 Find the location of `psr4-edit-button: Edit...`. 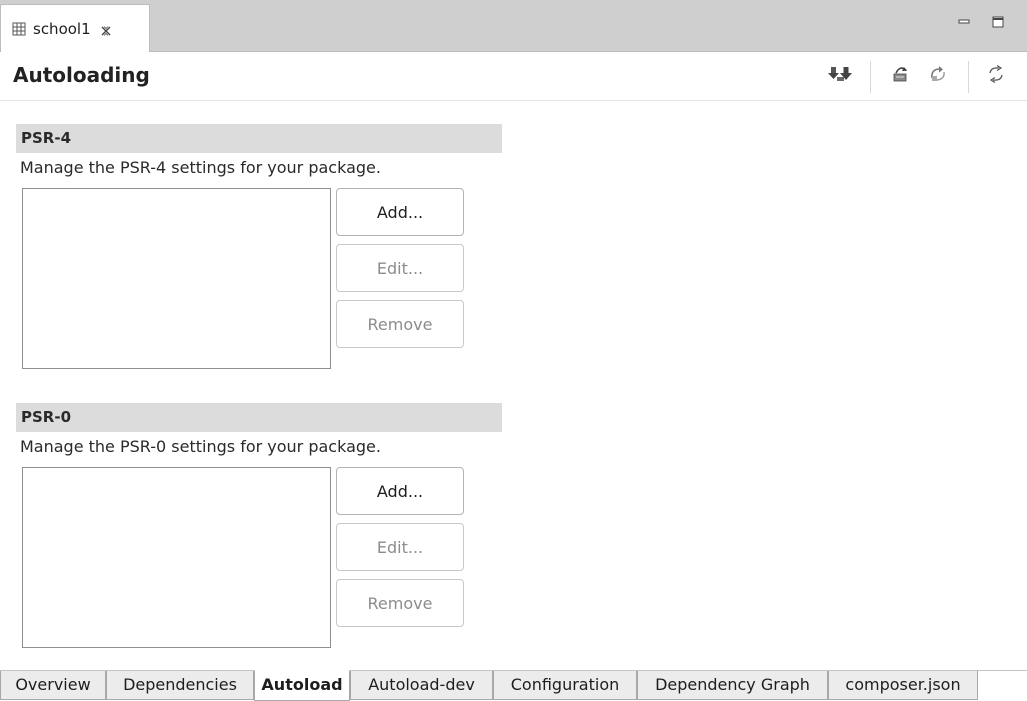

psr4-edit-button: Edit... is located at coordinates (400, 268).